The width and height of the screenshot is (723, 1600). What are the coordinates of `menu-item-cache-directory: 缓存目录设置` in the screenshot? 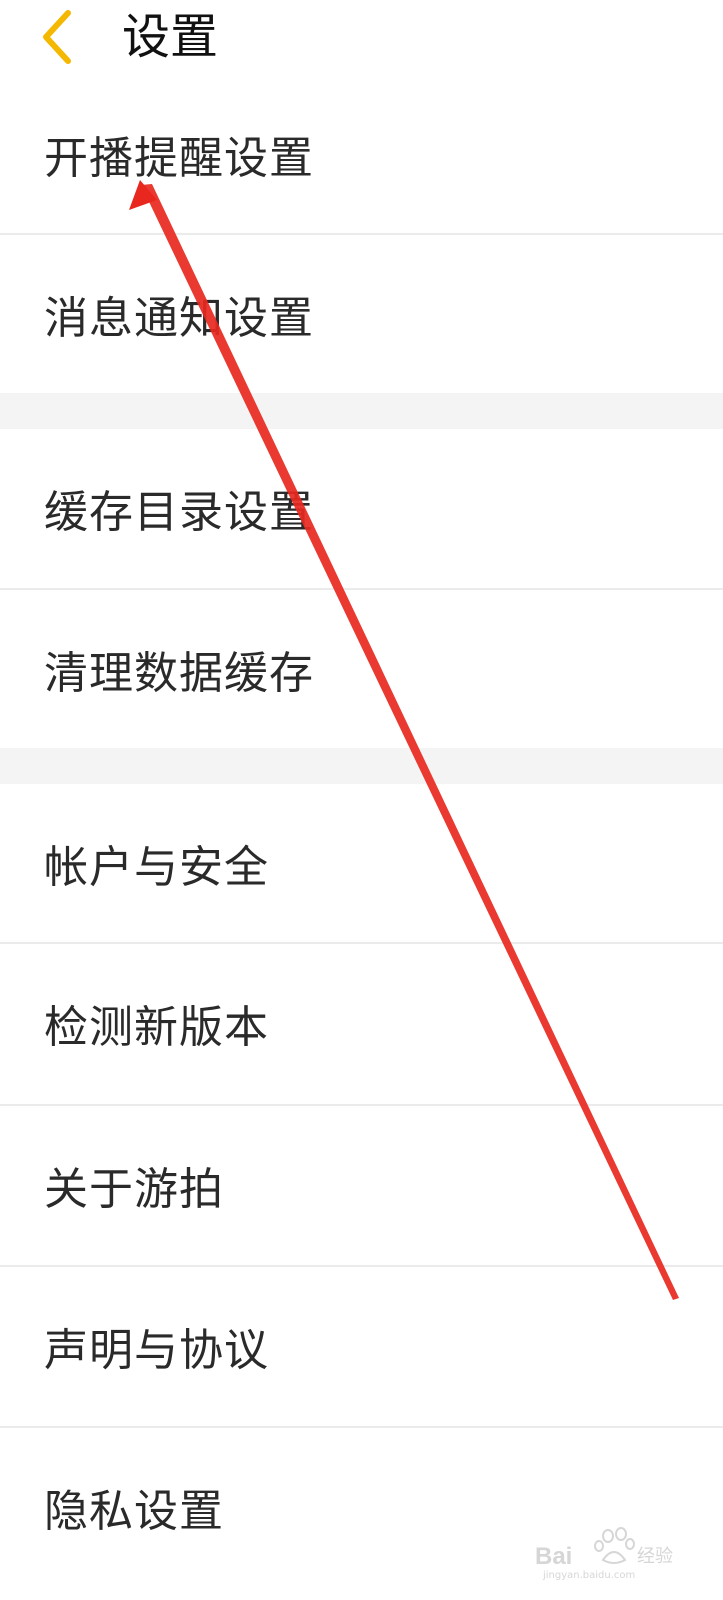 It's located at (361, 508).